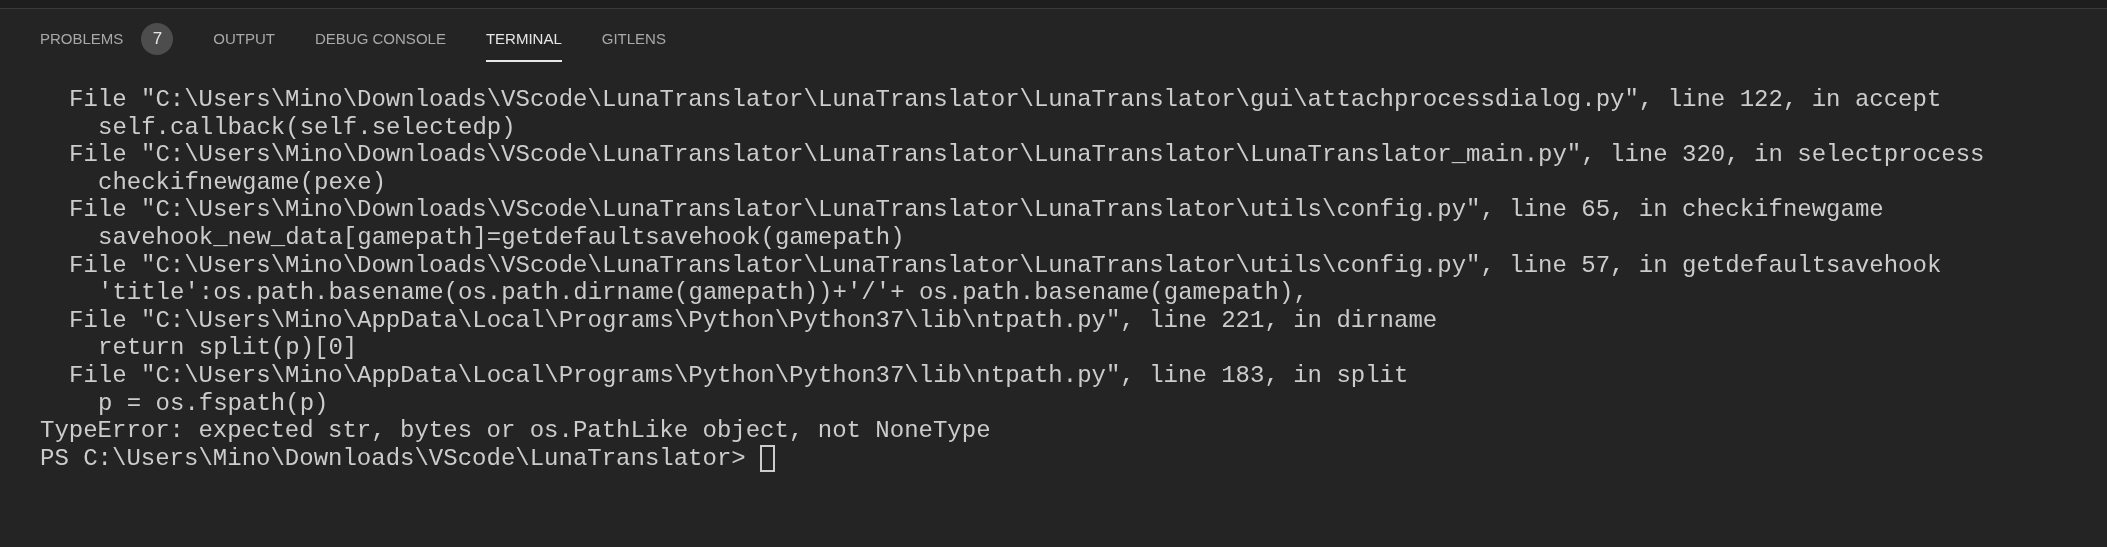 This screenshot has width=2107, height=547. Describe the element at coordinates (393, 458) in the screenshot. I see `terminal-prompt: PS C:\Users\Mino\Downloads\VScode\LunaTranslator>` at that location.